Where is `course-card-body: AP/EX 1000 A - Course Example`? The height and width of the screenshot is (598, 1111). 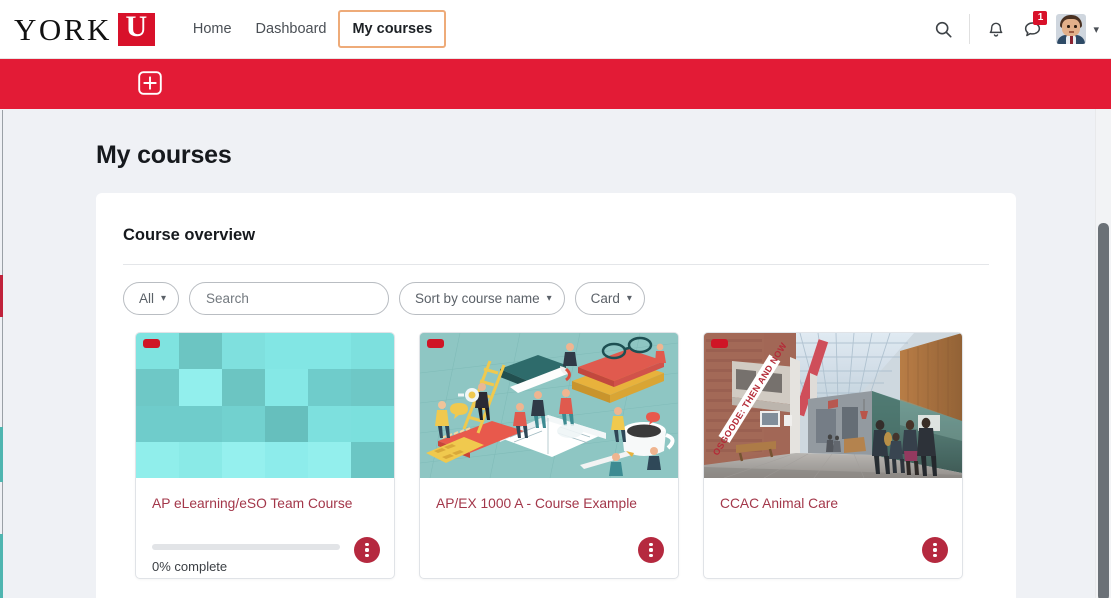
course-card-body: AP/EX 1000 A - Course Example is located at coordinates (549, 528).